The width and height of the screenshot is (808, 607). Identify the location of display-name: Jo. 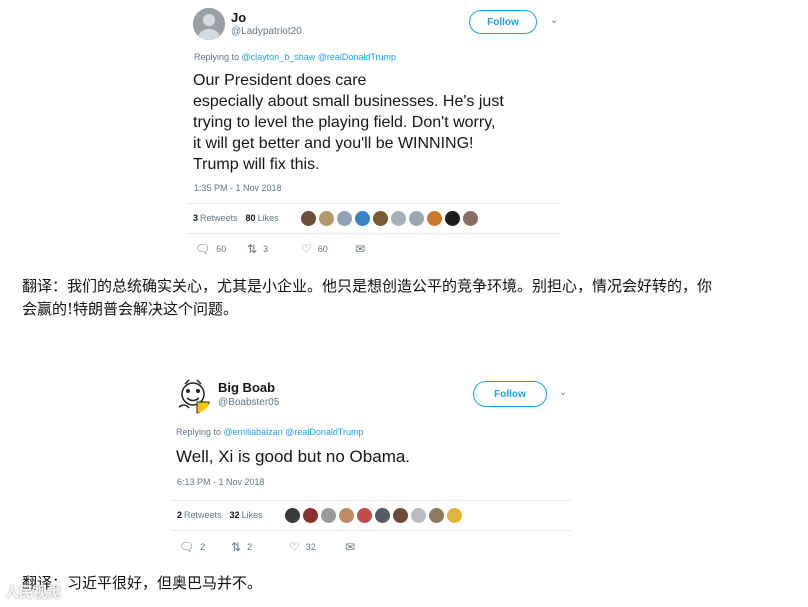
(238, 17).